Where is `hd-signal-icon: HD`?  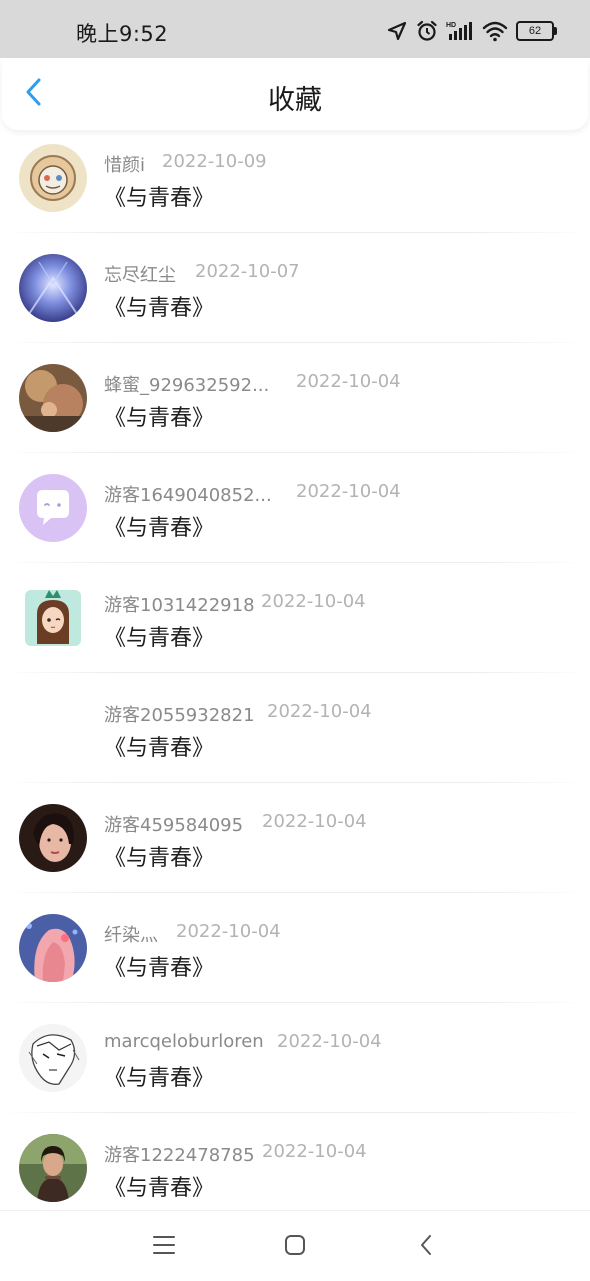
hd-signal-icon: HD is located at coordinates (460, 31).